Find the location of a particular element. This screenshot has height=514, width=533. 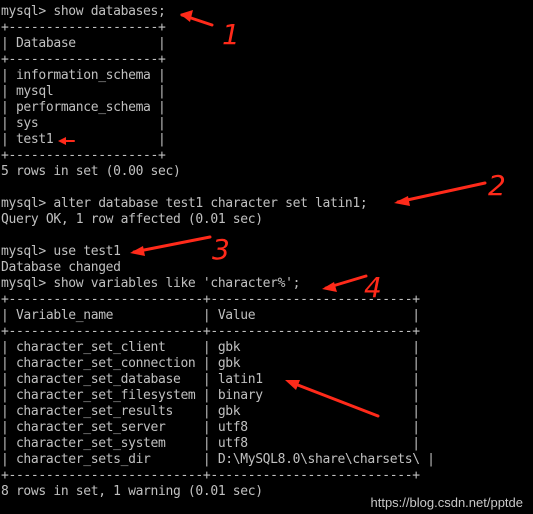

terminal-line: 5 rows in set (0.00 sec) is located at coordinates (91, 171).